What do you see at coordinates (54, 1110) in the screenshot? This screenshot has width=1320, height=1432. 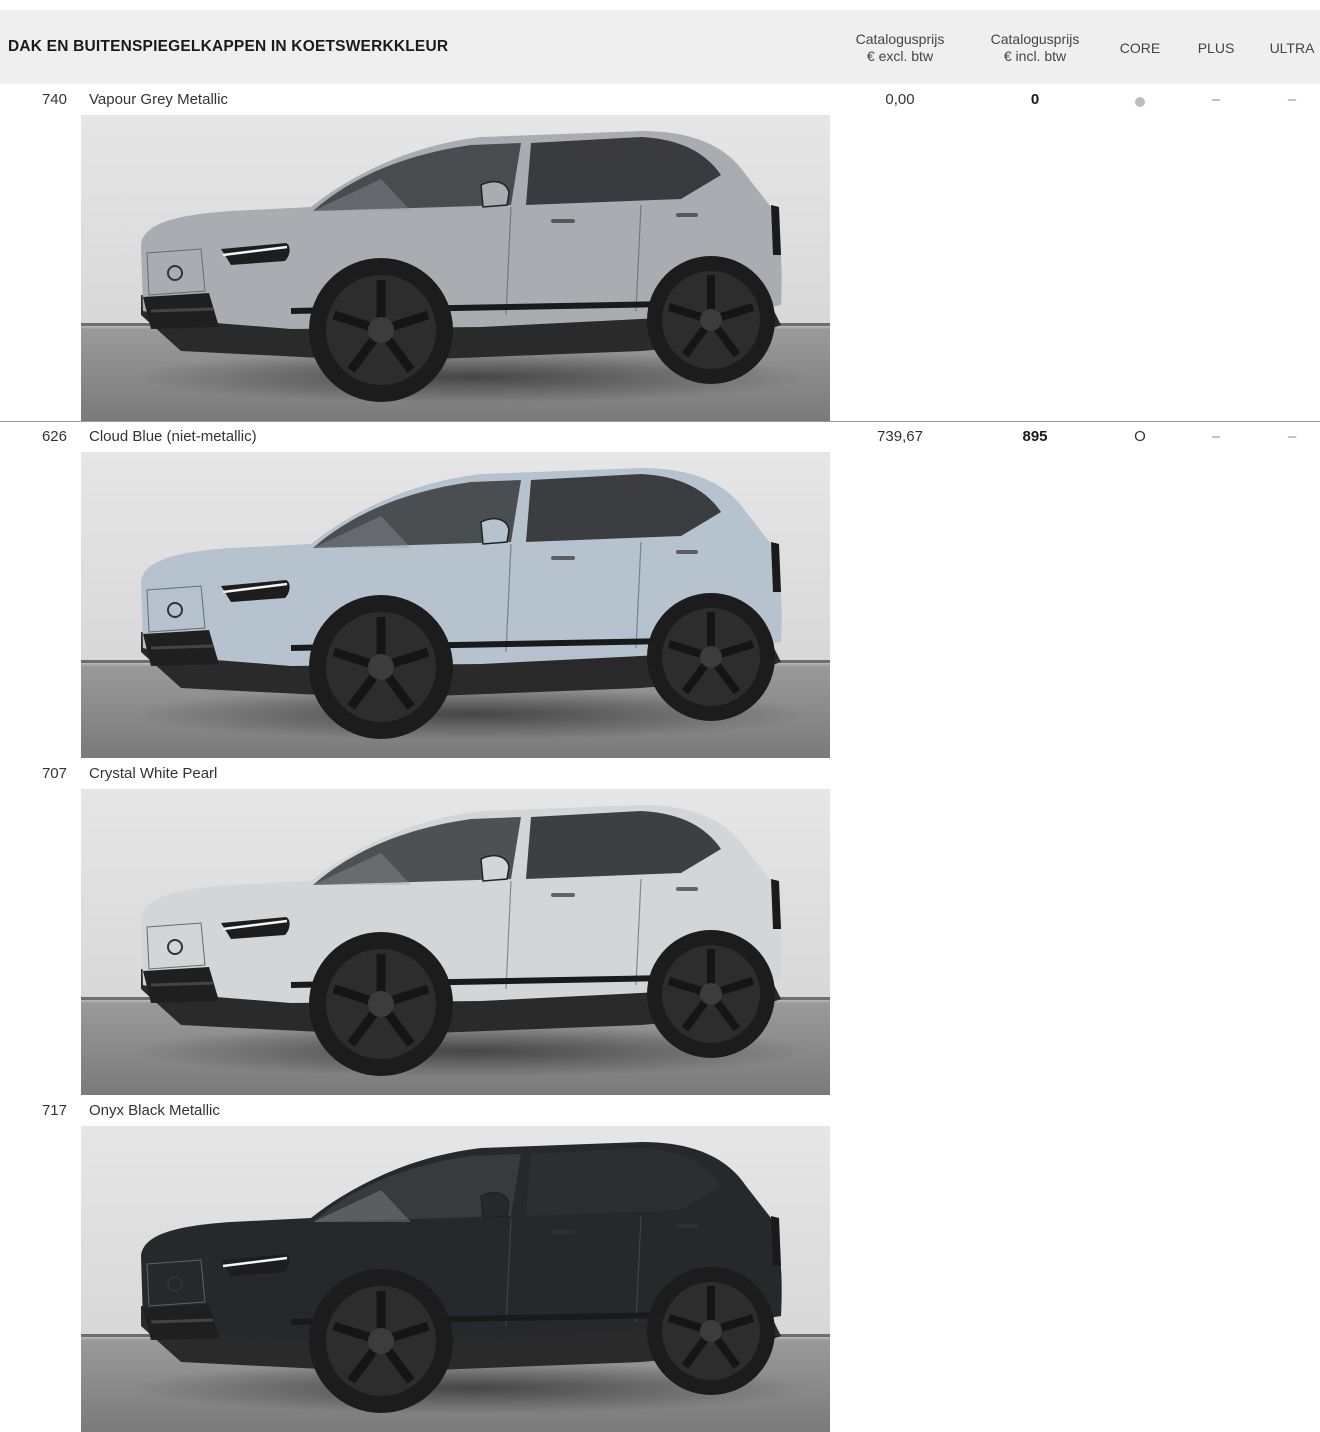 I see `row-code: 717` at bounding box center [54, 1110].